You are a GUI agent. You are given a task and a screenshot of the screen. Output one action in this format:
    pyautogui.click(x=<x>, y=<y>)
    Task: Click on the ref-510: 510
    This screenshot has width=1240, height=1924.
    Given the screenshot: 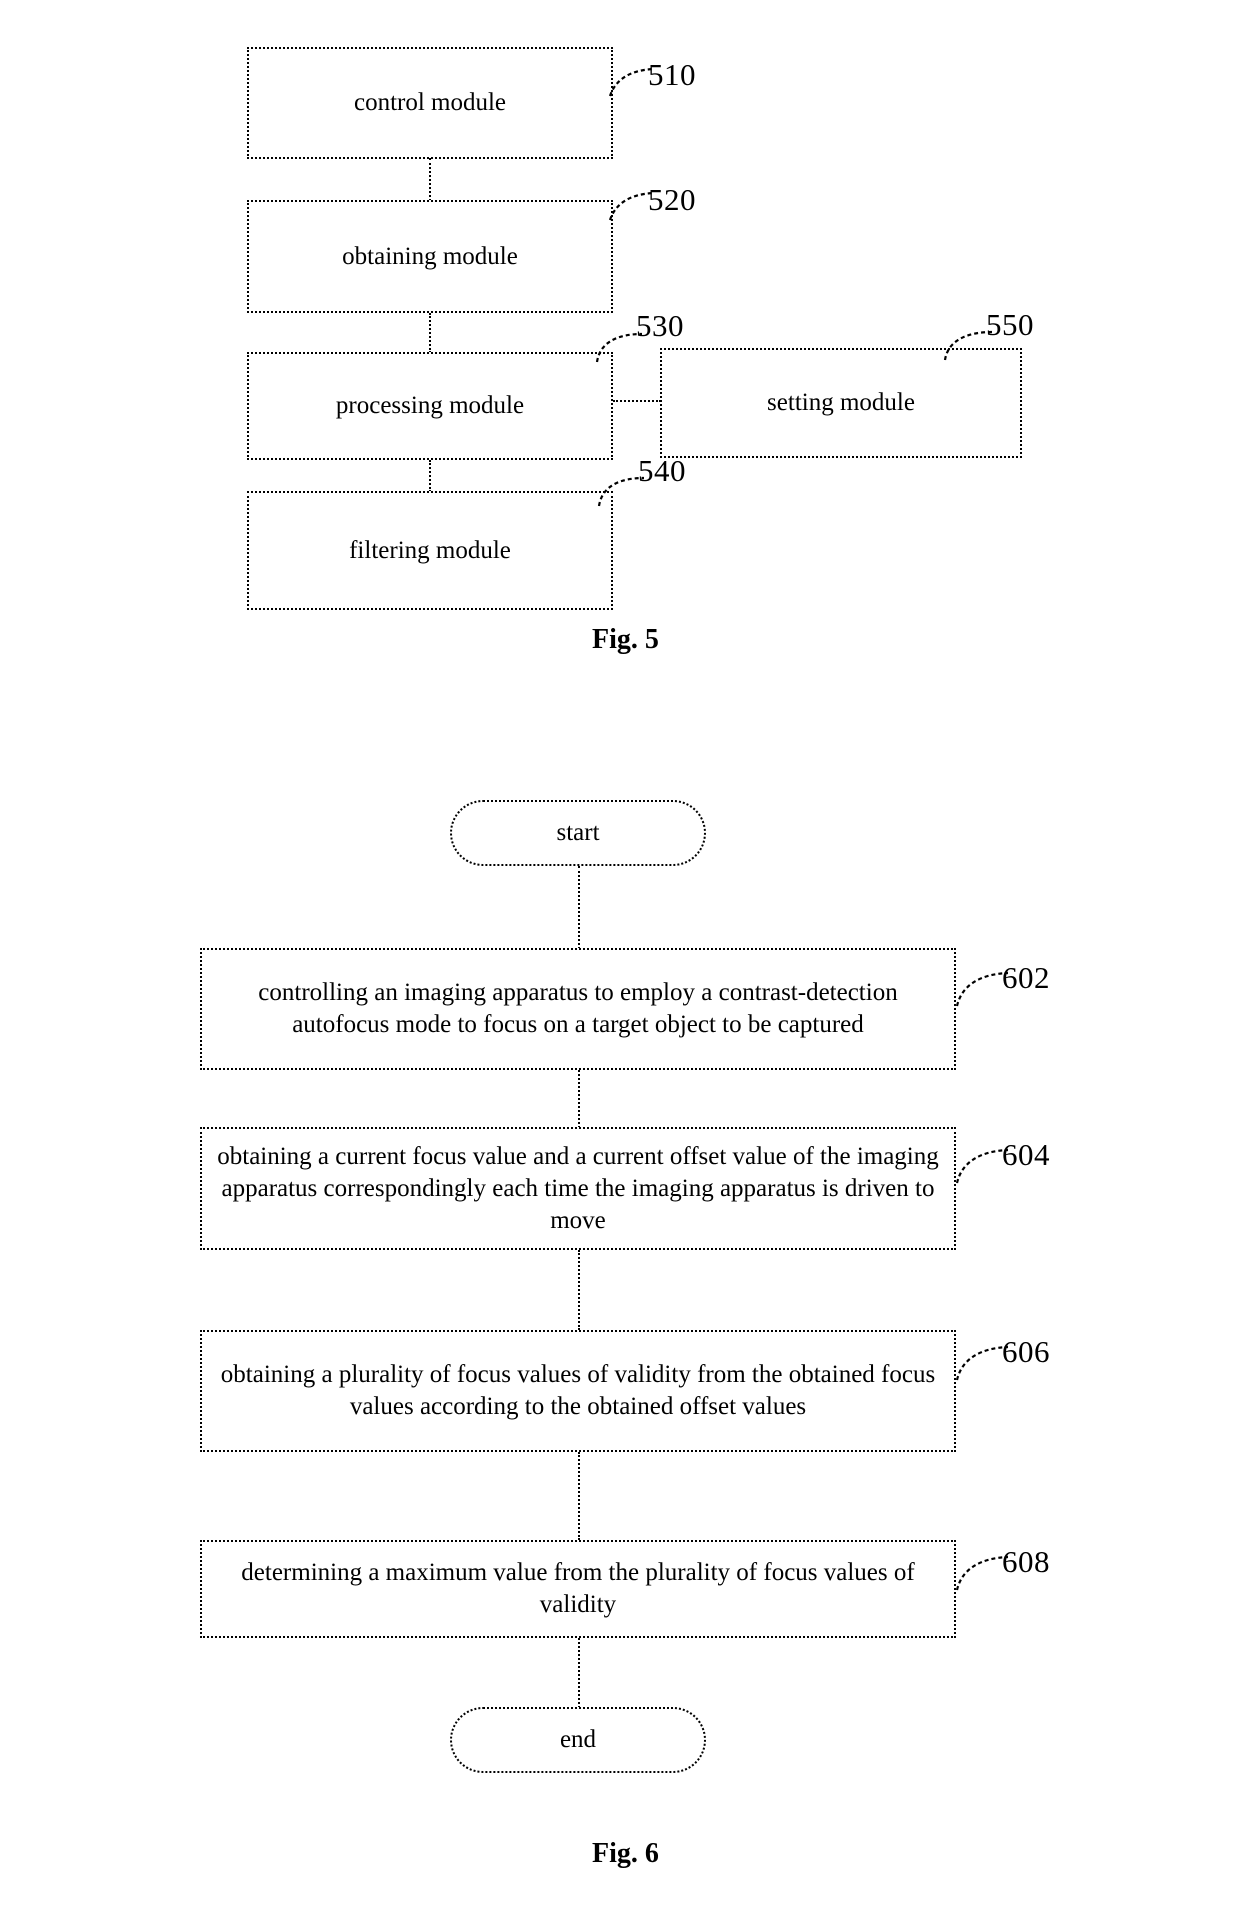 What is the action you would take?
    pyautogui.click(x=672, y=74)
    